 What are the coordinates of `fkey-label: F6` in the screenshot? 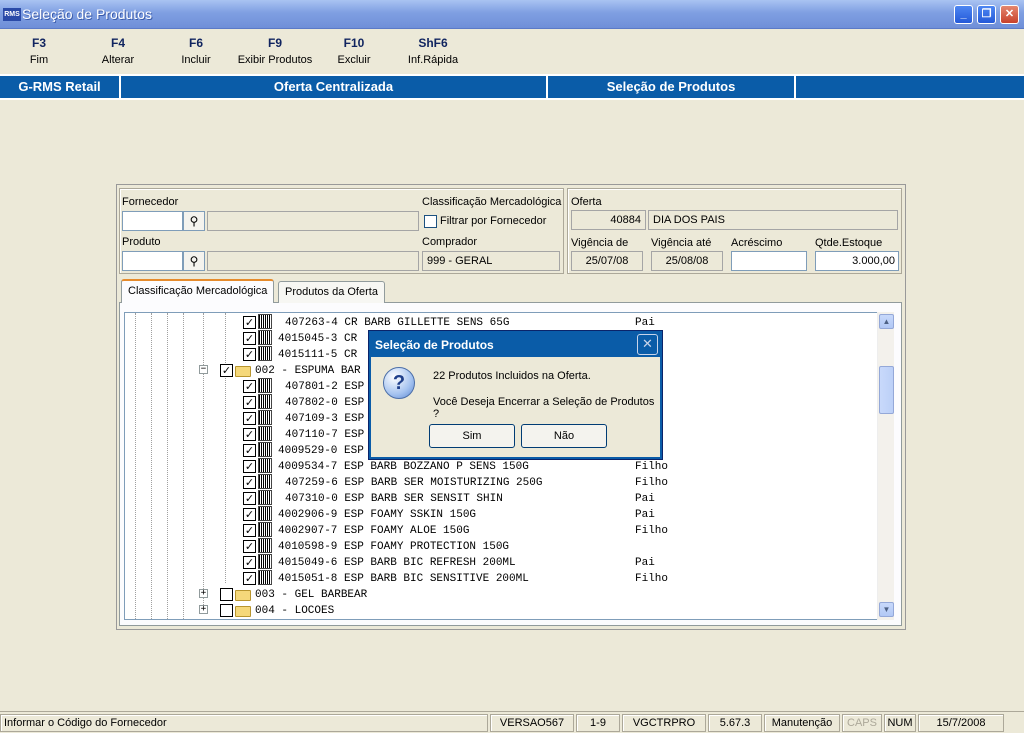 It's located at (195, 43).